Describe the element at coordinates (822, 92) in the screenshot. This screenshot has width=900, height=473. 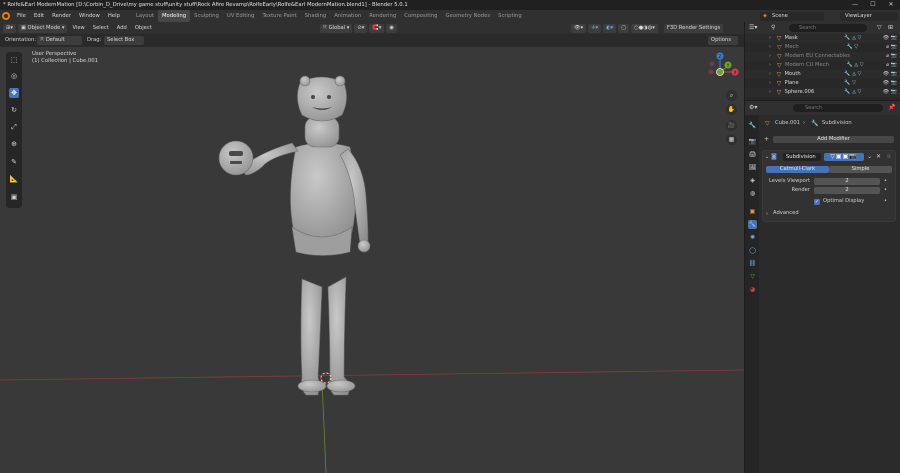
I see `outliner-row: › ▽ Sphere.006 🔧 ◬ ▽ 👁 📷` at that location.